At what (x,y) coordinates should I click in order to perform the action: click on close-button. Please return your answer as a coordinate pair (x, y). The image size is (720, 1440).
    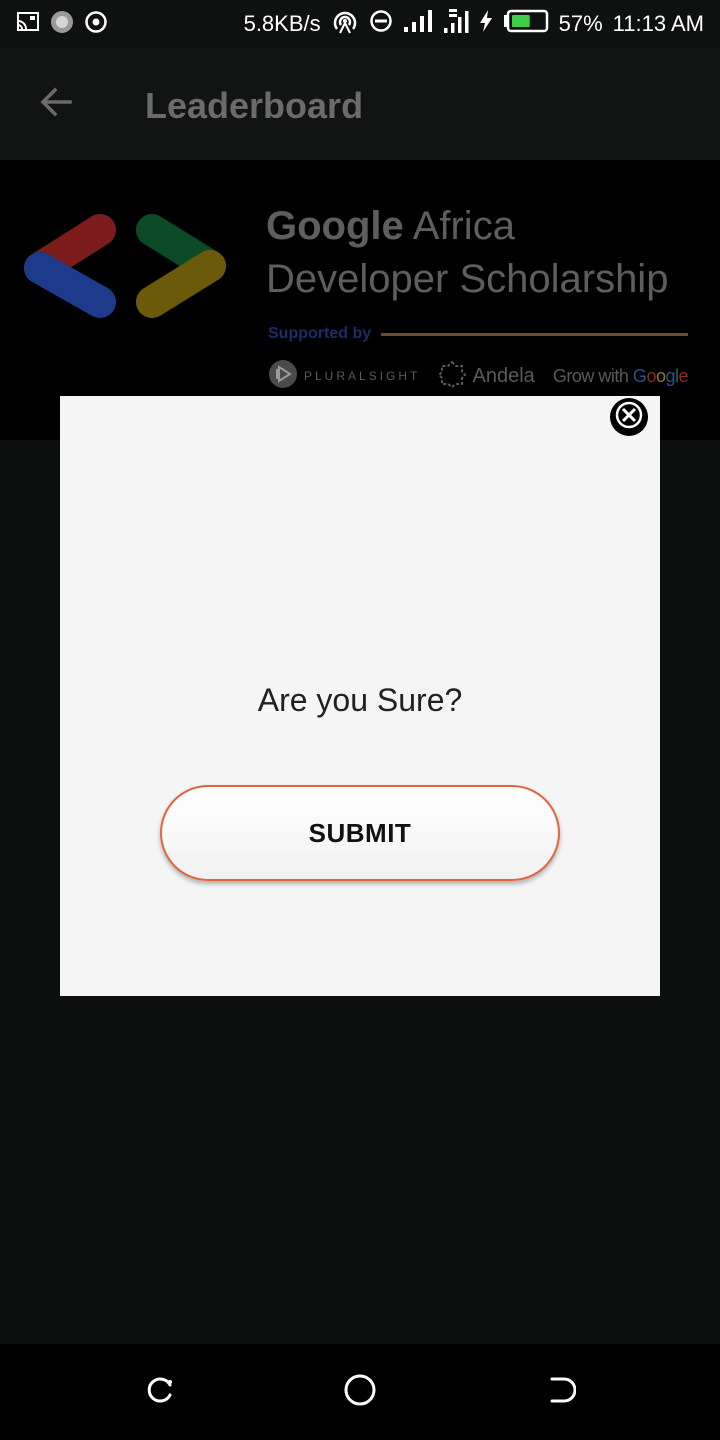
    Looking at the image, I should click on (629, 417).